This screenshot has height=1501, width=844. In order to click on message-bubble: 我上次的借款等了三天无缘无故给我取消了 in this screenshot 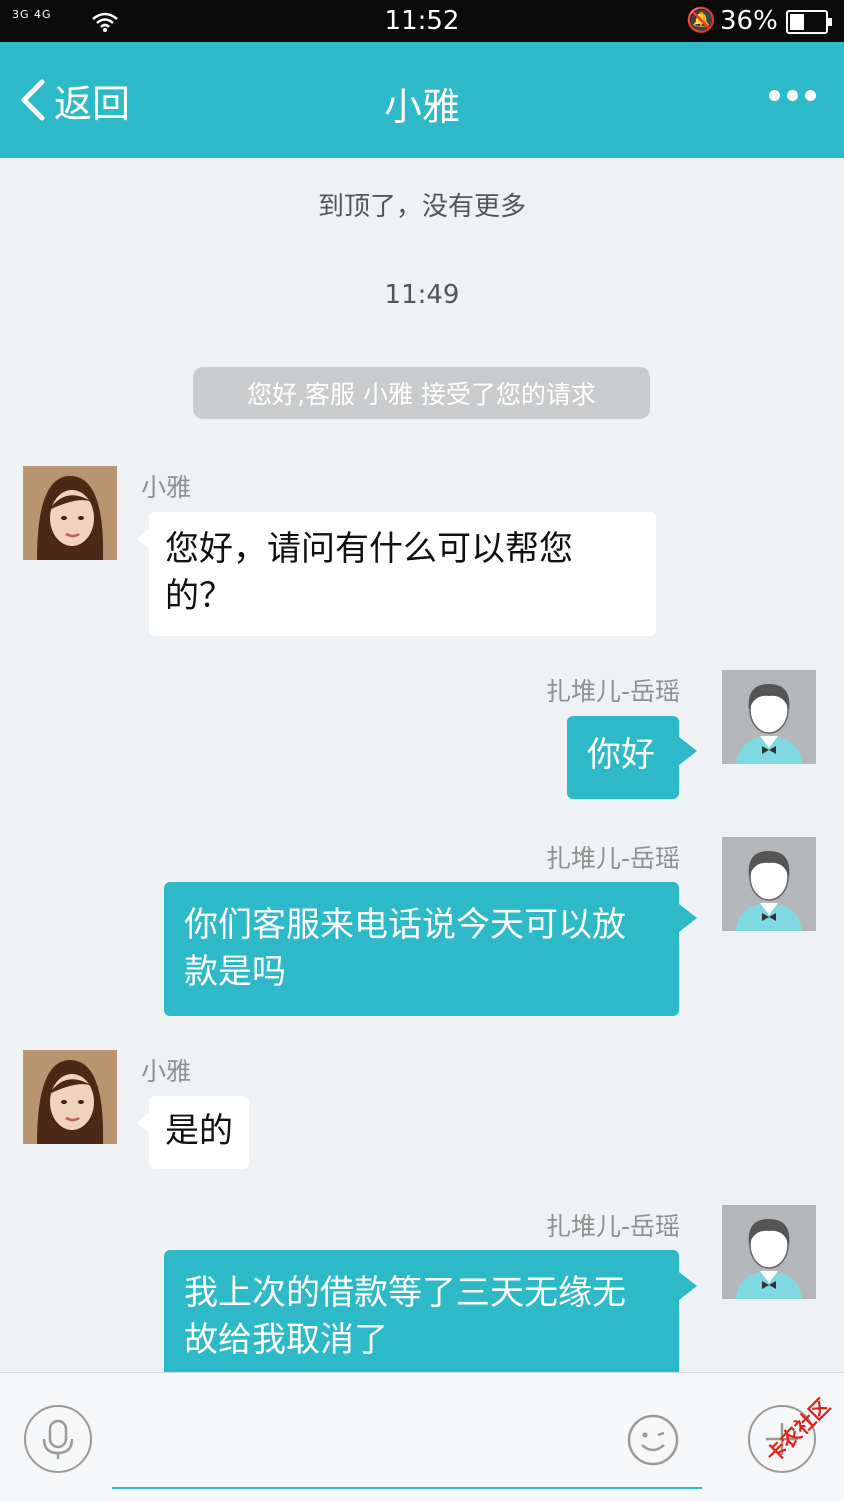, I will do `click(421, 1311)`.